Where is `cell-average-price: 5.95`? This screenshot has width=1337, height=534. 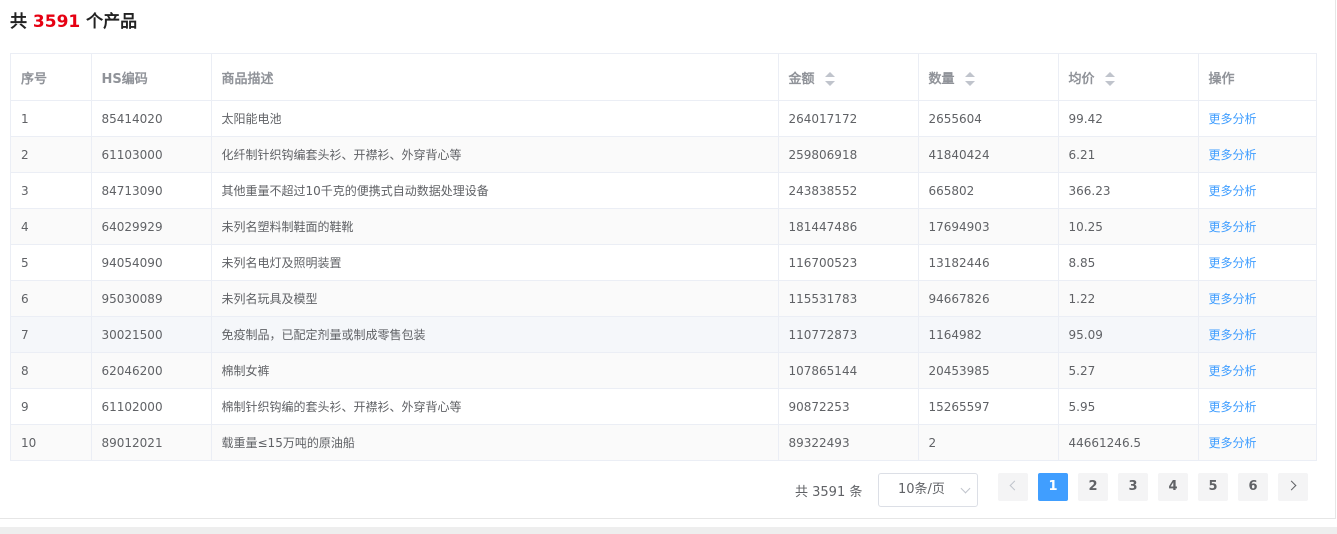 cell-average-price: 5.95 is located at coordinates (1128, 406).